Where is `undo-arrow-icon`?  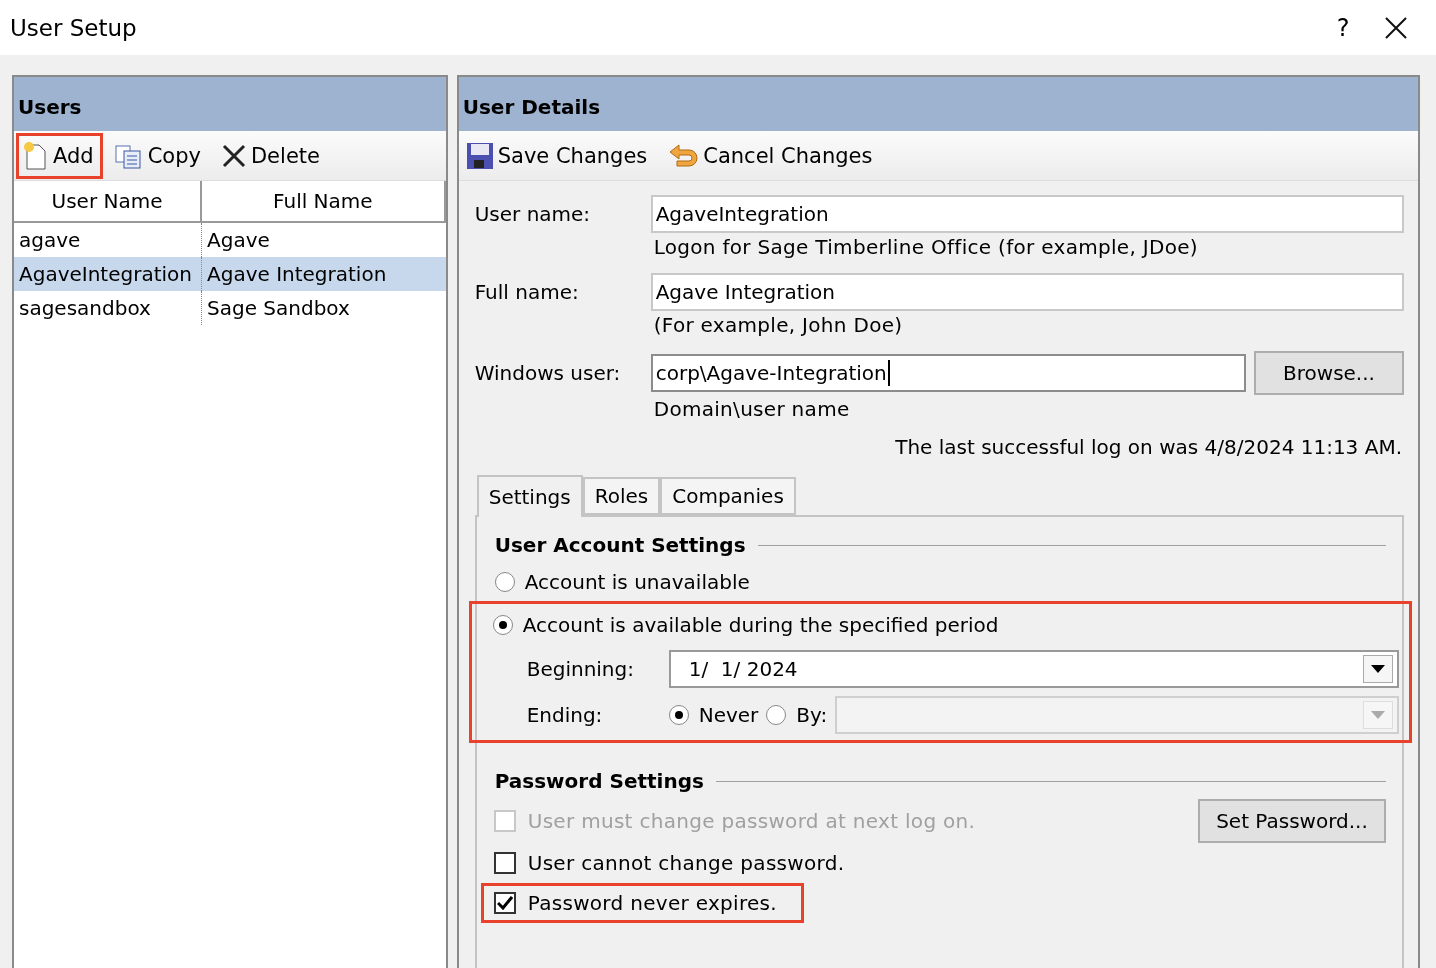 undo-arrow-icon is located at coordinates (683, 155).